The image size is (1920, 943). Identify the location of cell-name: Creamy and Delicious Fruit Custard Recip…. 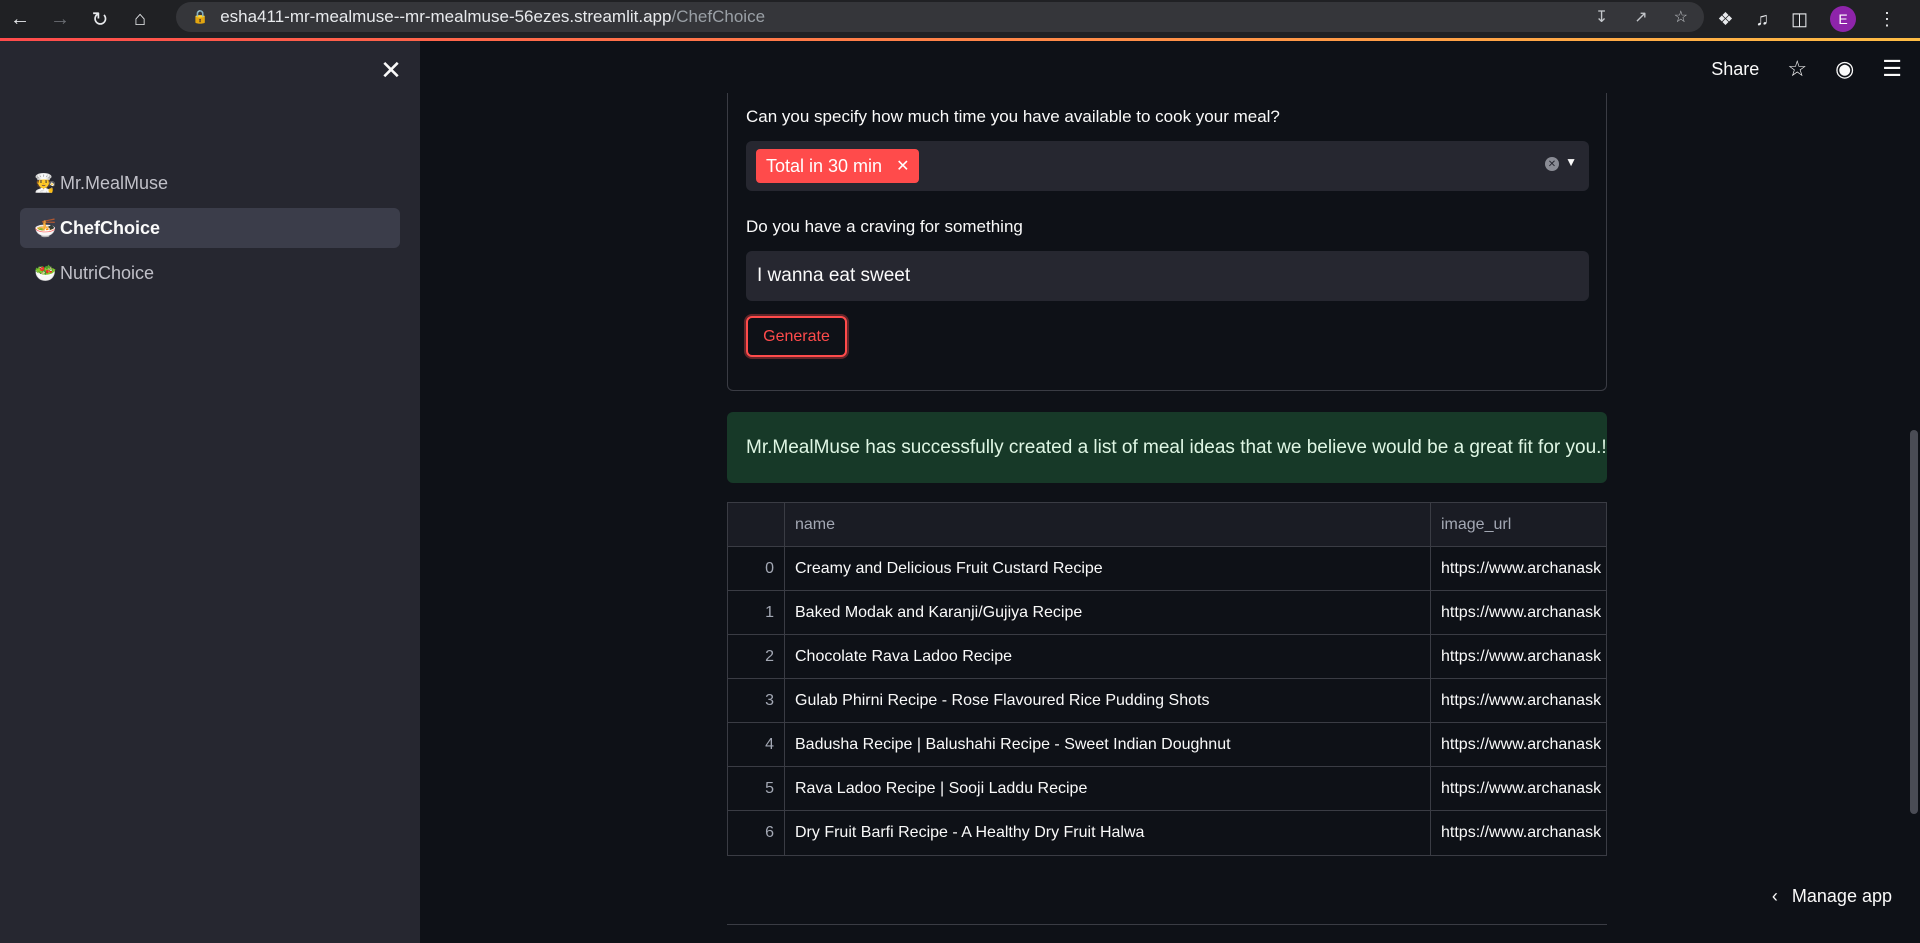
(1108, 568).